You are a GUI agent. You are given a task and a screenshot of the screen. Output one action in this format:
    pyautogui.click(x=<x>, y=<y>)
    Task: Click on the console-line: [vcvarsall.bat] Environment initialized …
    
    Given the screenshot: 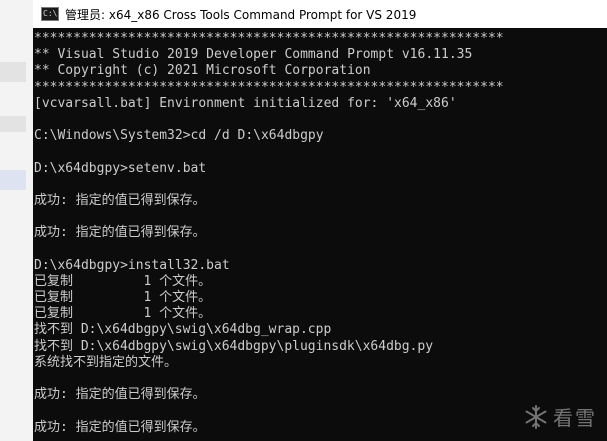 What is the action you would take?
    pyautogui.click(x=245, y=103)
    